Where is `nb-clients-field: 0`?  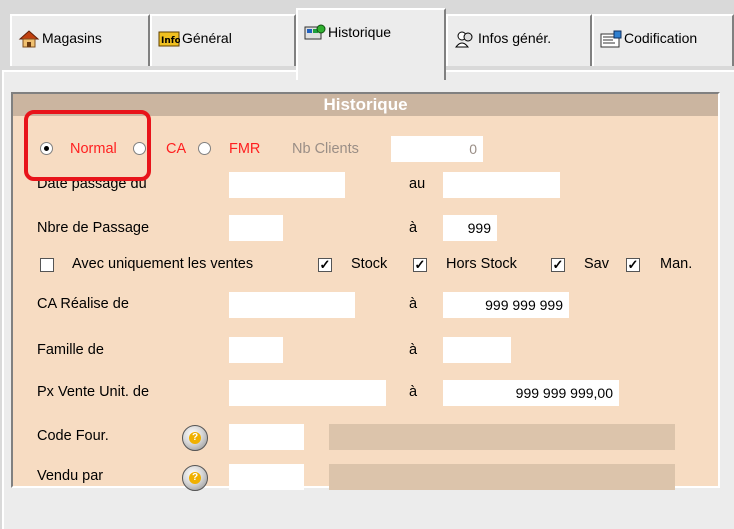 nb-clients-field: 0 is located at coordinates (437, 149).